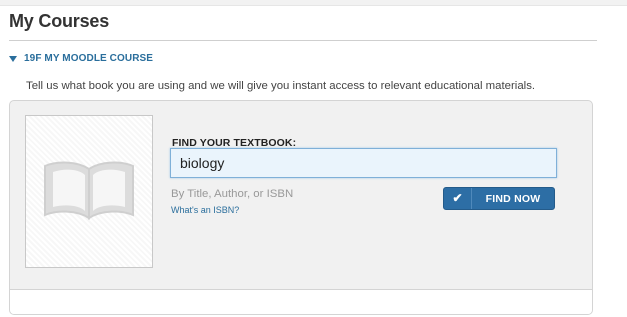 This screenshot has height=317, width=627. What do you see at coordinates (301, 301) in the screenshot?
I see `panel-footer` at bounding box center [301, 301].